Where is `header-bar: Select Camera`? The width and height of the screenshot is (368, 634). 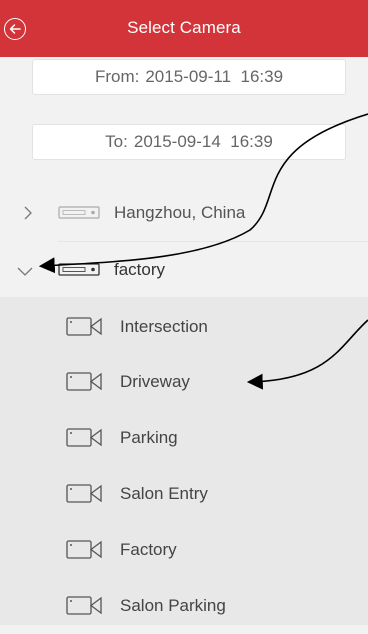 header-bar: Select Camera is located at coordinates (184, 28).